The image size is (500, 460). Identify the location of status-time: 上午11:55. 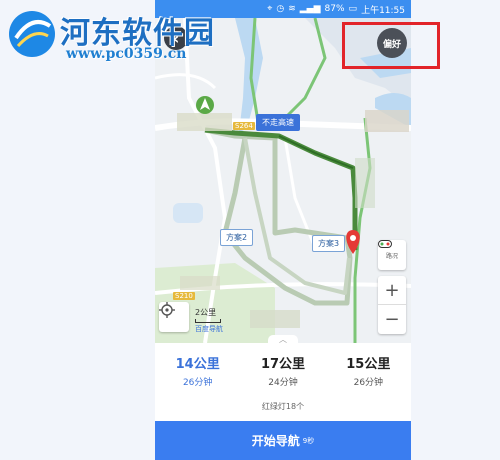
(383, 10).